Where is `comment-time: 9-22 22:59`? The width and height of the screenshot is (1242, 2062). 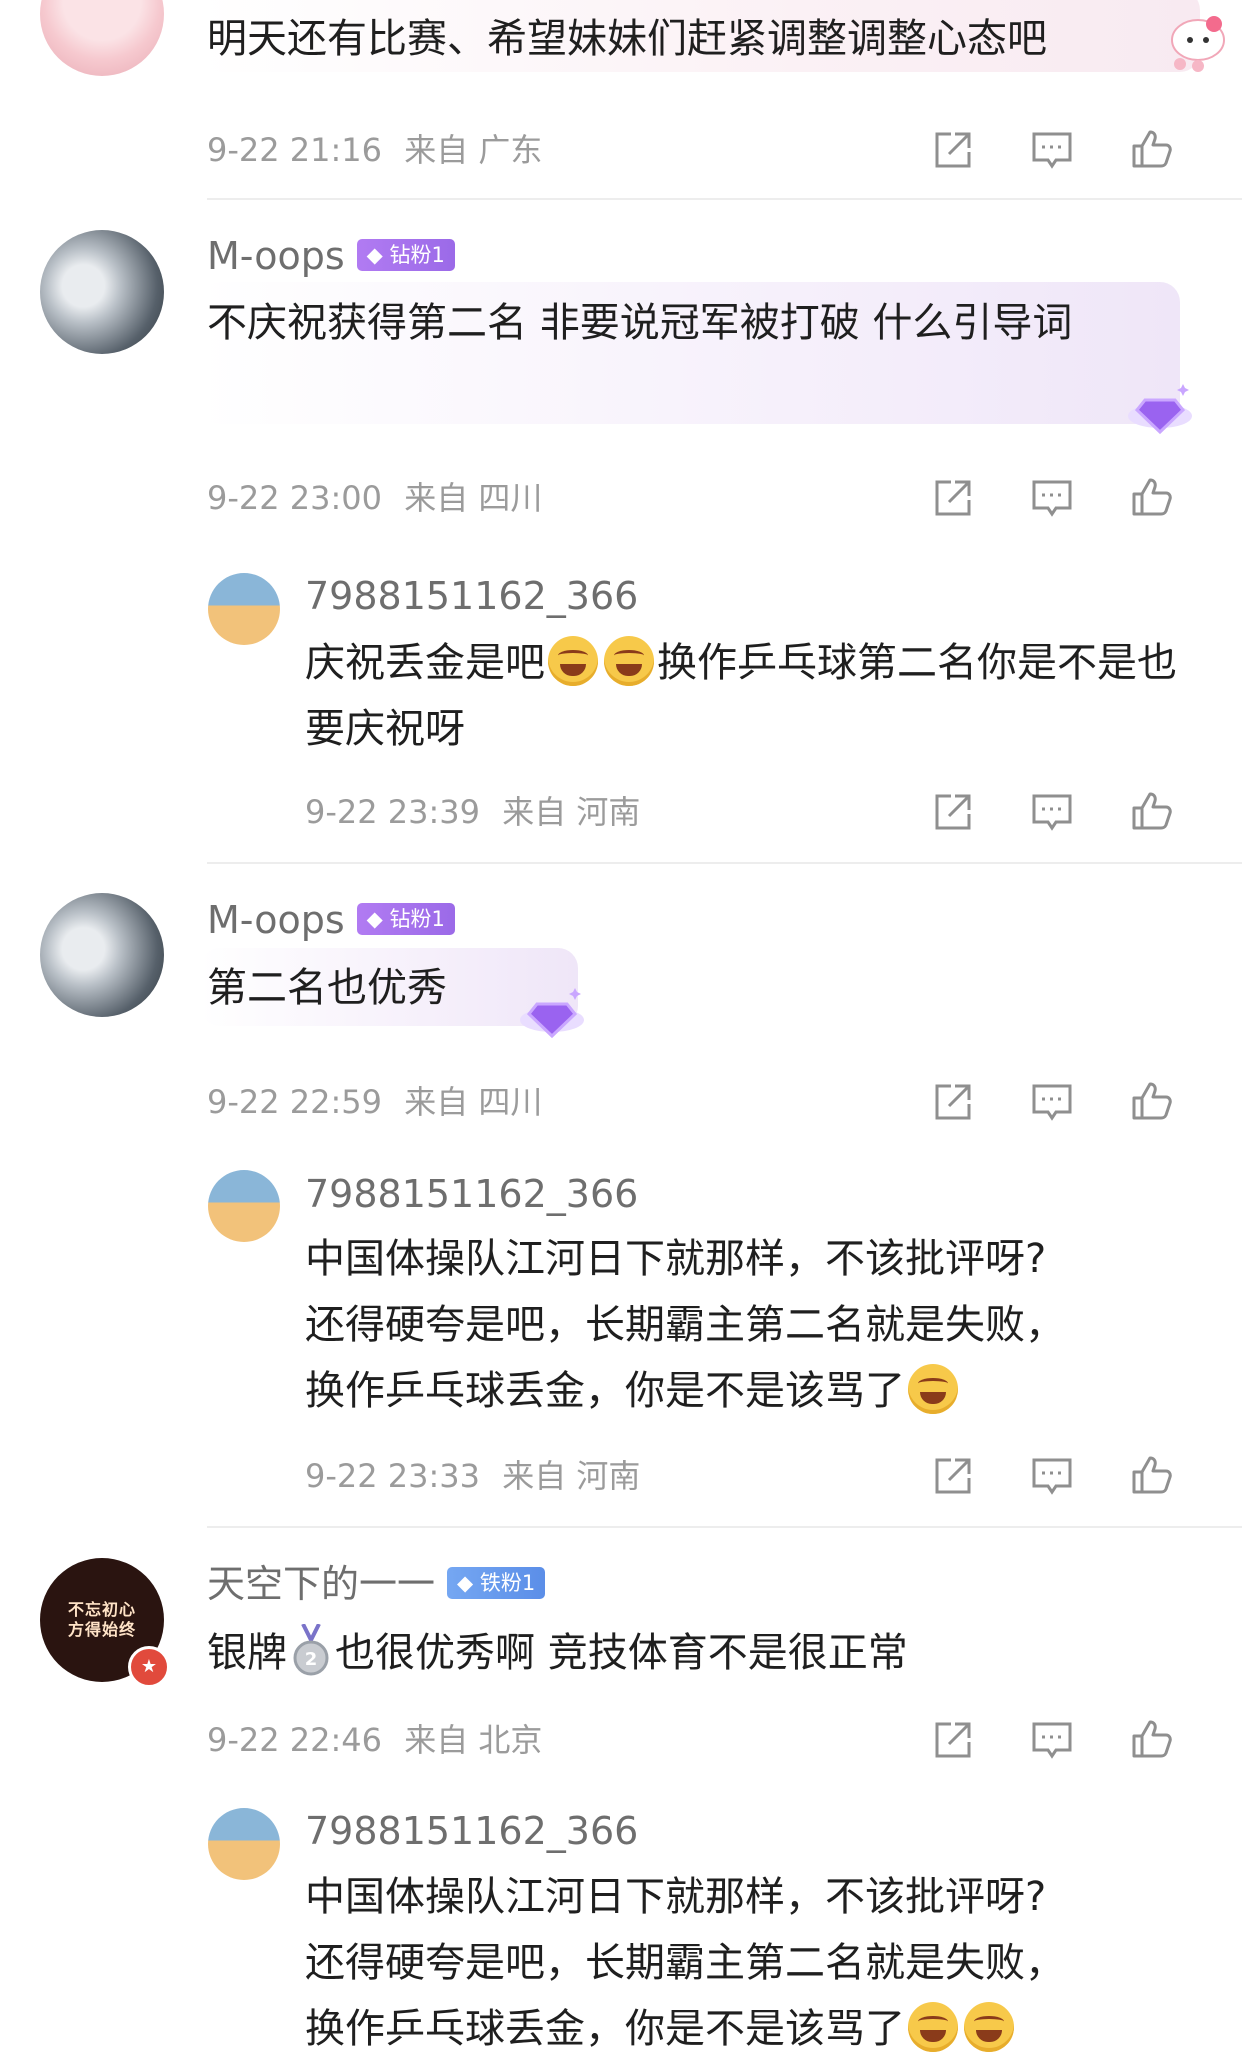
comment-time: 9-22 22:59 is located at coordinates (295, 1102).